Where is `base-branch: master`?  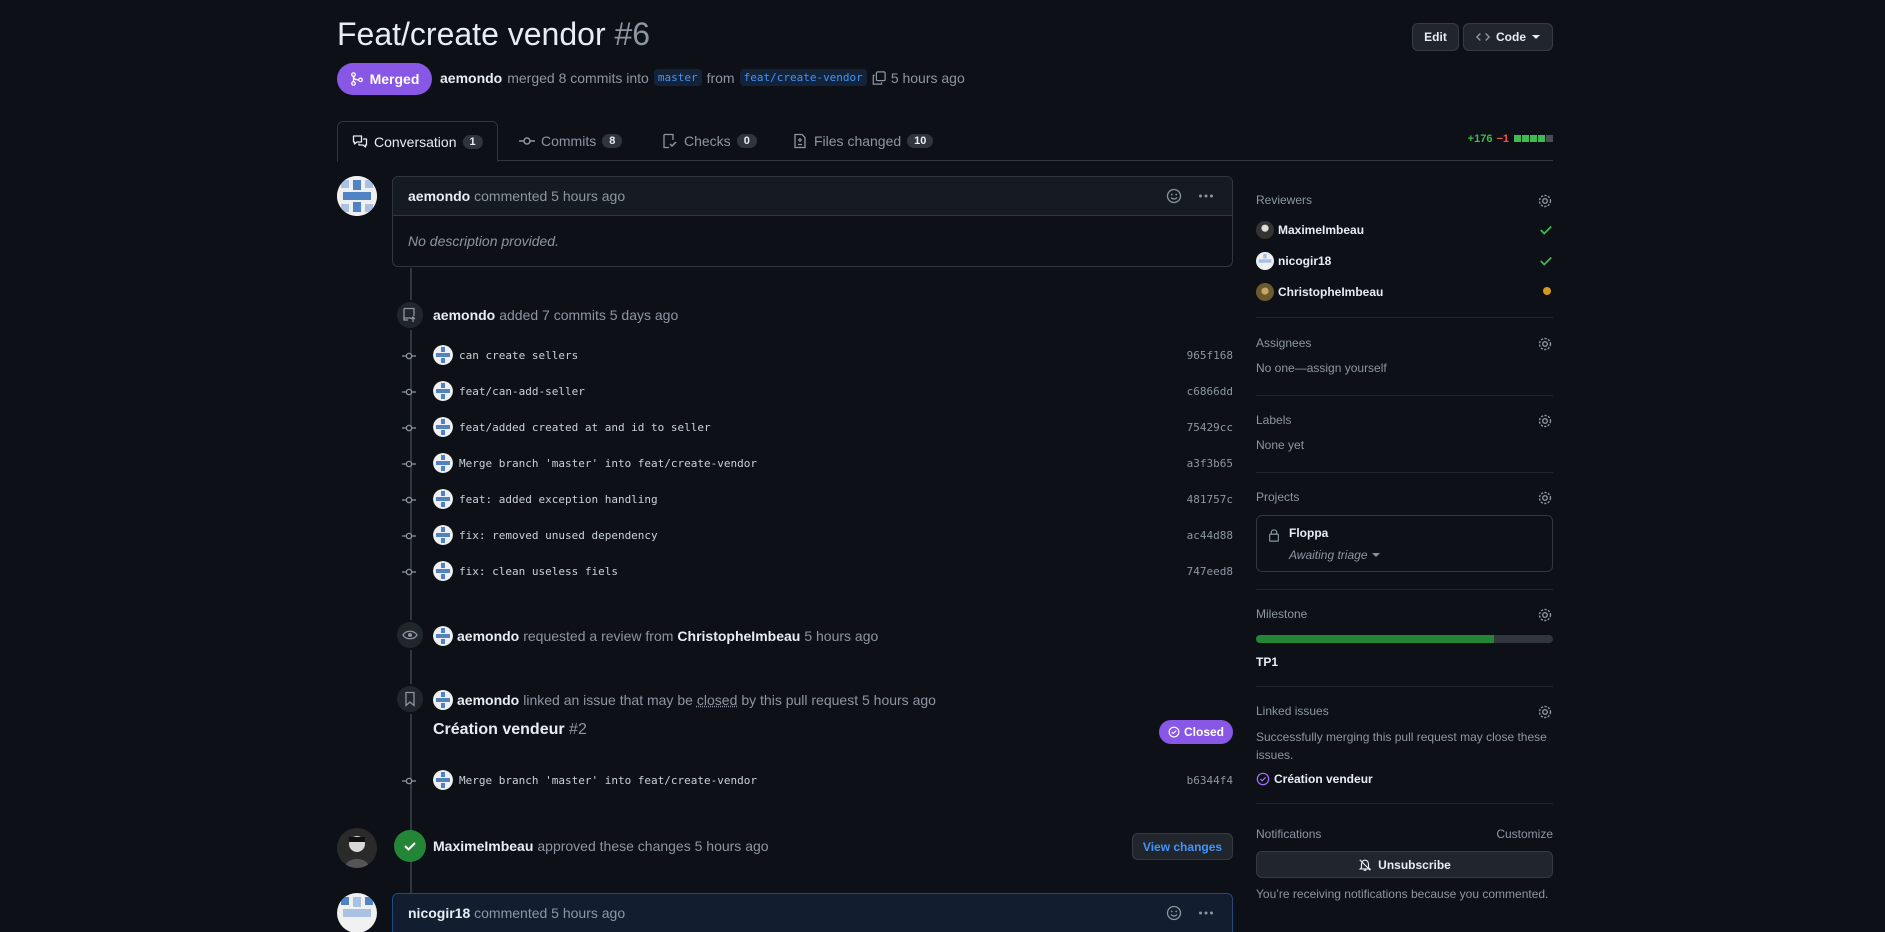
base-branch: master is located at coordinates (678, 77).